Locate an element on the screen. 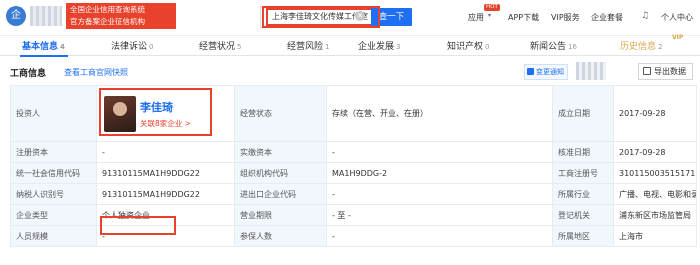 Image resolution: width=700 pixels, height=265 pixels. tab-operations: 经营状况 5 is located at coordinates (220, 45).